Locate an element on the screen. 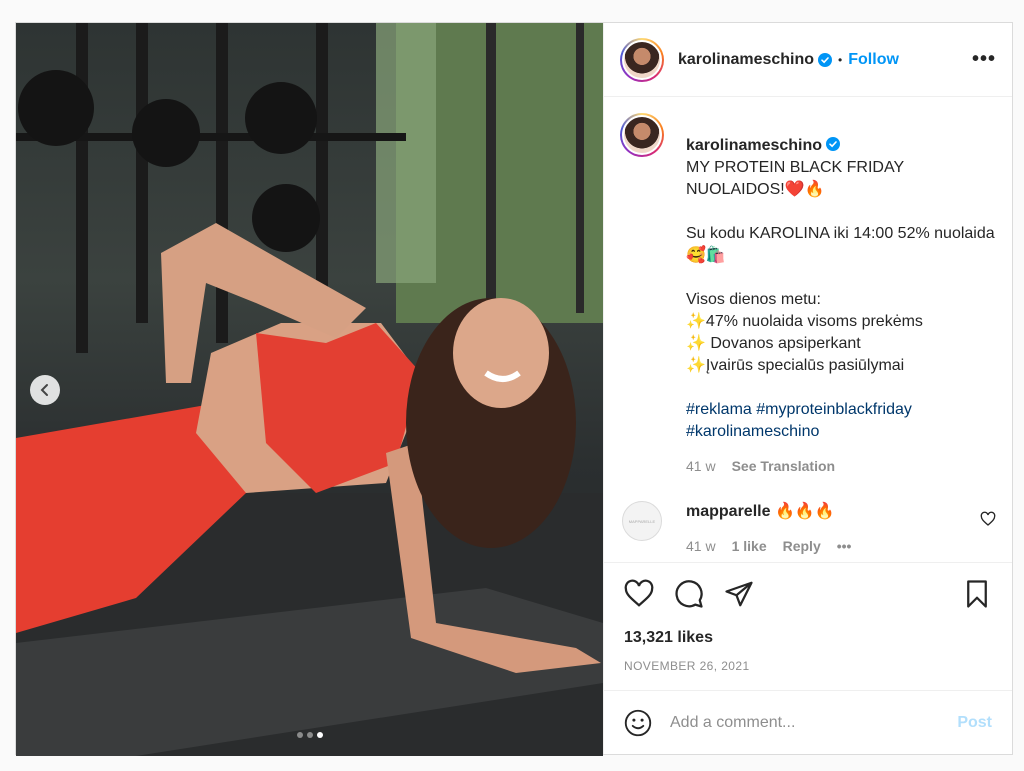  add-comment-bar: Post is located at coordinates (808, 722).